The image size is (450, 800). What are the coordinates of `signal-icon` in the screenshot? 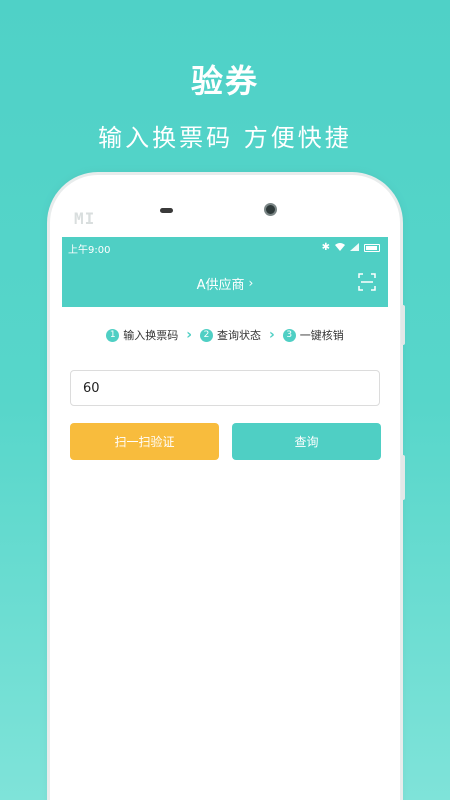 It's located at (354, 248).